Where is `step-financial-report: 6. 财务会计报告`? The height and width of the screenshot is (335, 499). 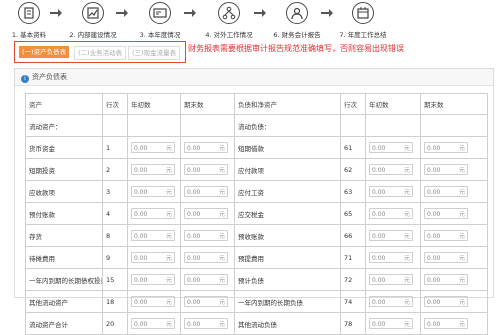
step-financial-report: 6. 财务会计报告 is located at coordinates (297, 20).